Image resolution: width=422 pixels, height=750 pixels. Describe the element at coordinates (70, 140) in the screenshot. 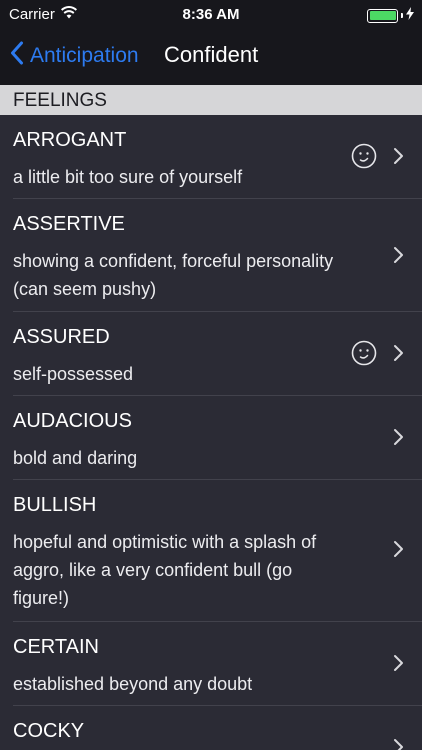

I see `list-item-title: ARROGANT` at that location.